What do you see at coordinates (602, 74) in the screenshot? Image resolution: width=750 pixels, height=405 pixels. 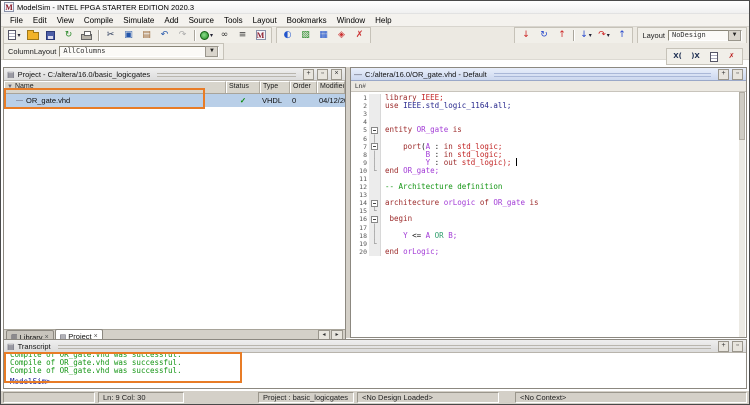 I see `editor-panel-grip` at bounding box center [602, 74].